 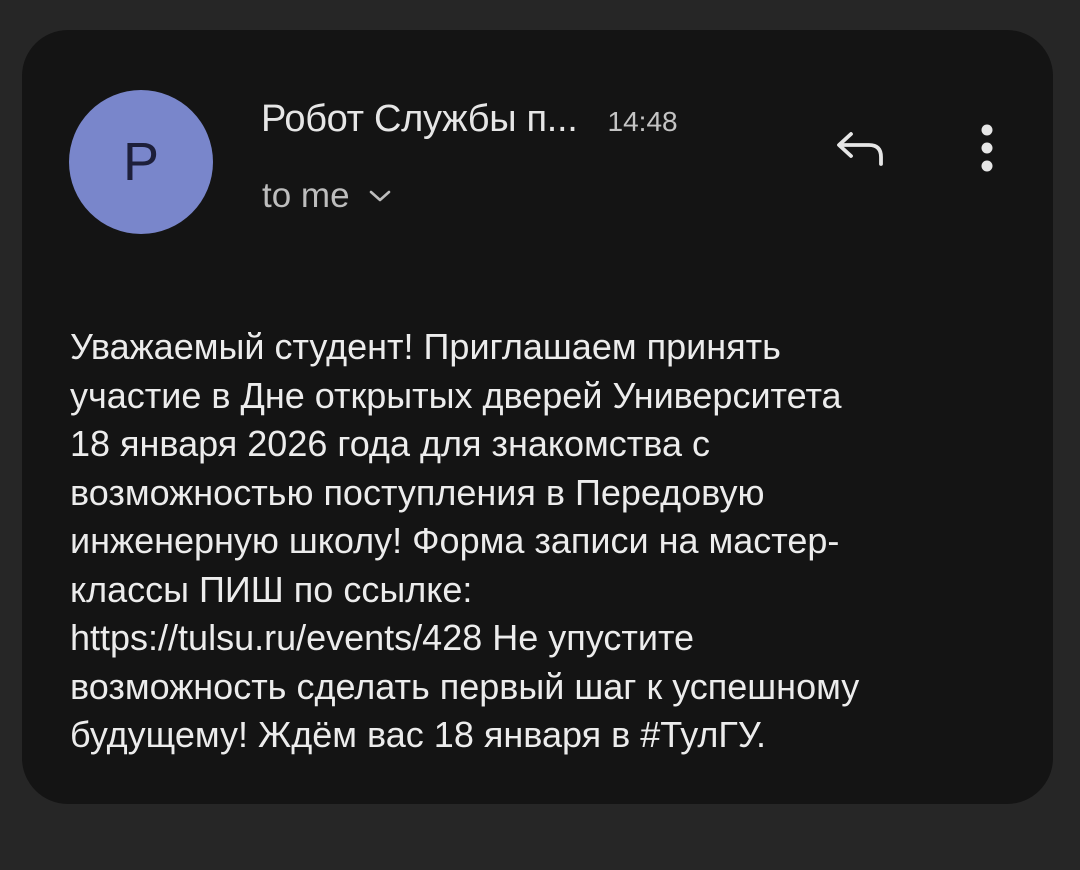 I want to click on sender-header: Робот Службы п... 14:48, so click(x=469, y=123).